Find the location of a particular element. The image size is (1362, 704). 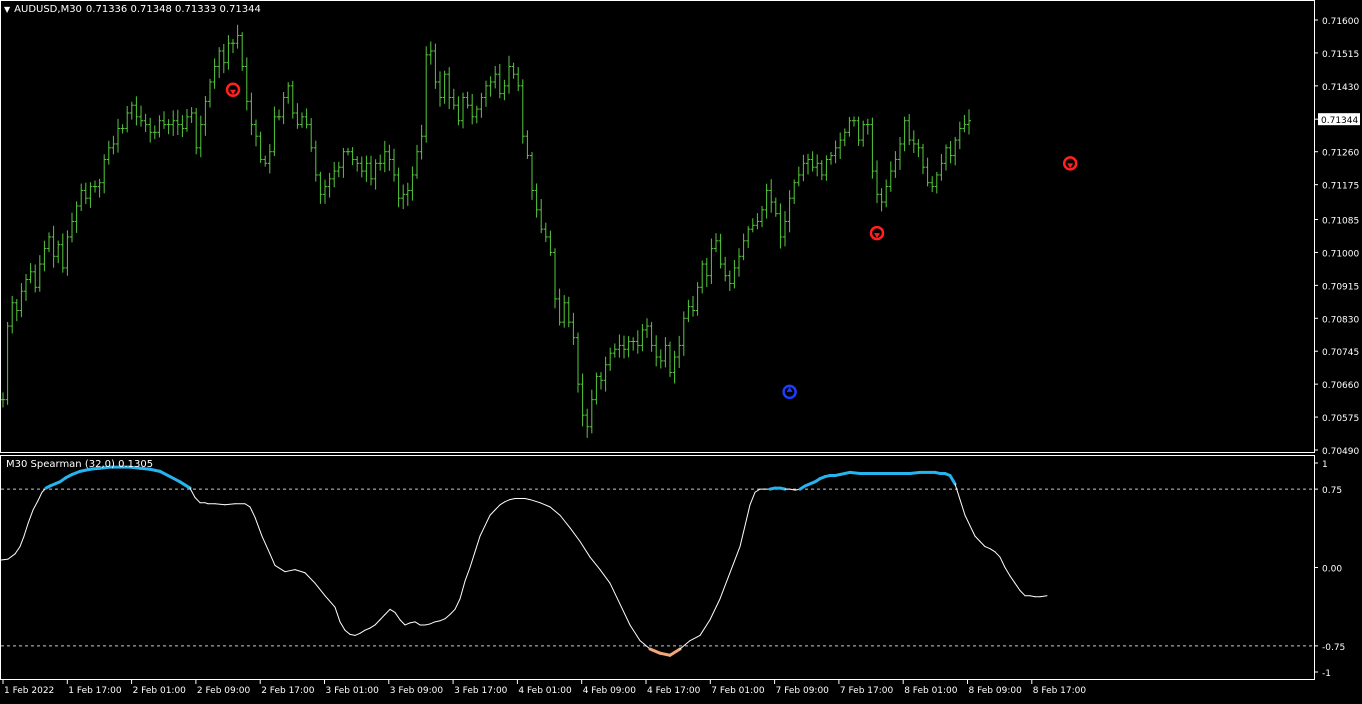

red-down-arrow-icon is located at coordinates (877, 233).